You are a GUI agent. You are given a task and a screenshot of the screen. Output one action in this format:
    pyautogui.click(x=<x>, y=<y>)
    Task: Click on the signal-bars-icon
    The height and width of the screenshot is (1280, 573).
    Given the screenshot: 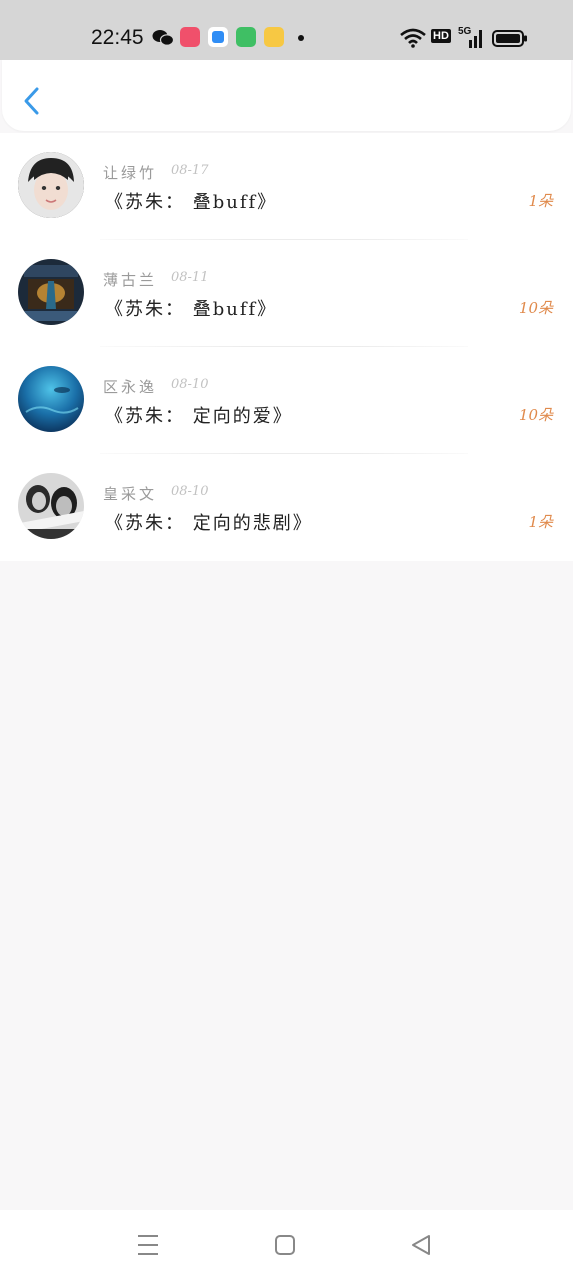 What is the action you would take?
    pyautogui.click(x=475, y=39)
    